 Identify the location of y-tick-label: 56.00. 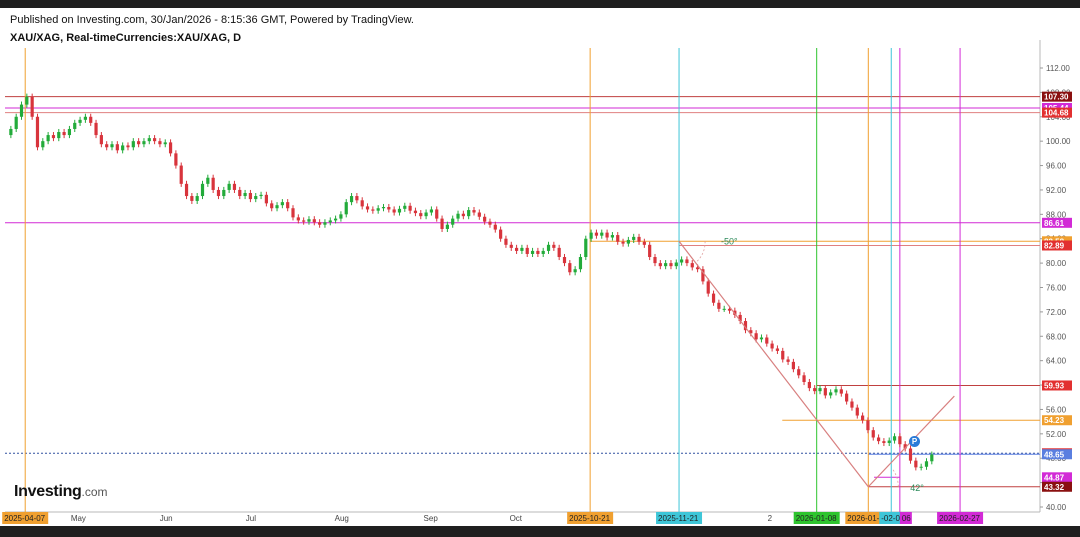
(1056, 409).